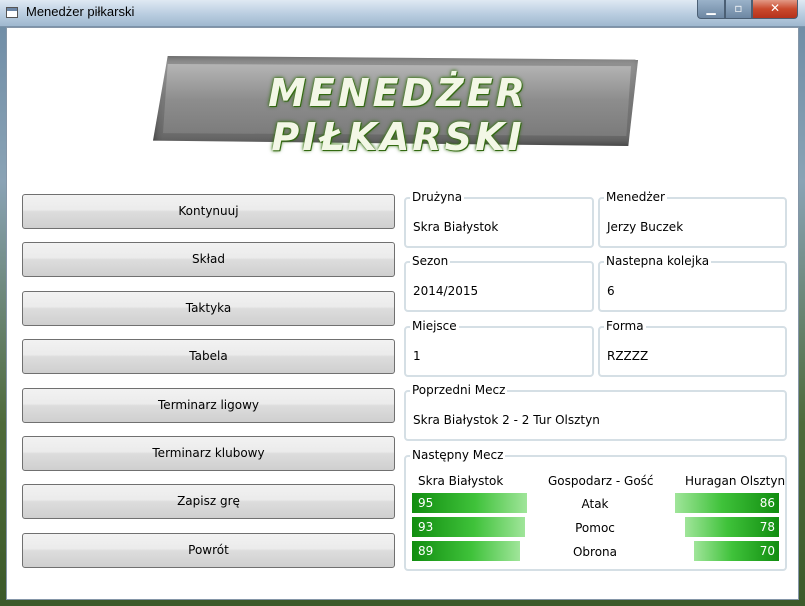  Describe the element at coordinates (426, 503) in the screenshot. I see `home-attack-value: 95` at that location.